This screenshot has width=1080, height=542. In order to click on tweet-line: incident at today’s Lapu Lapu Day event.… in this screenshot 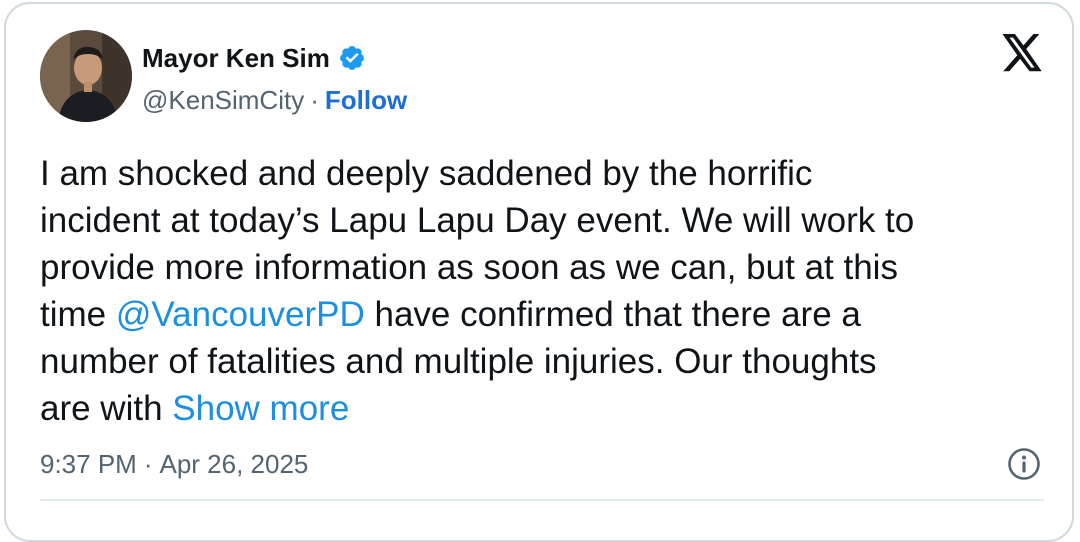, I will do `click(477, 220)`.